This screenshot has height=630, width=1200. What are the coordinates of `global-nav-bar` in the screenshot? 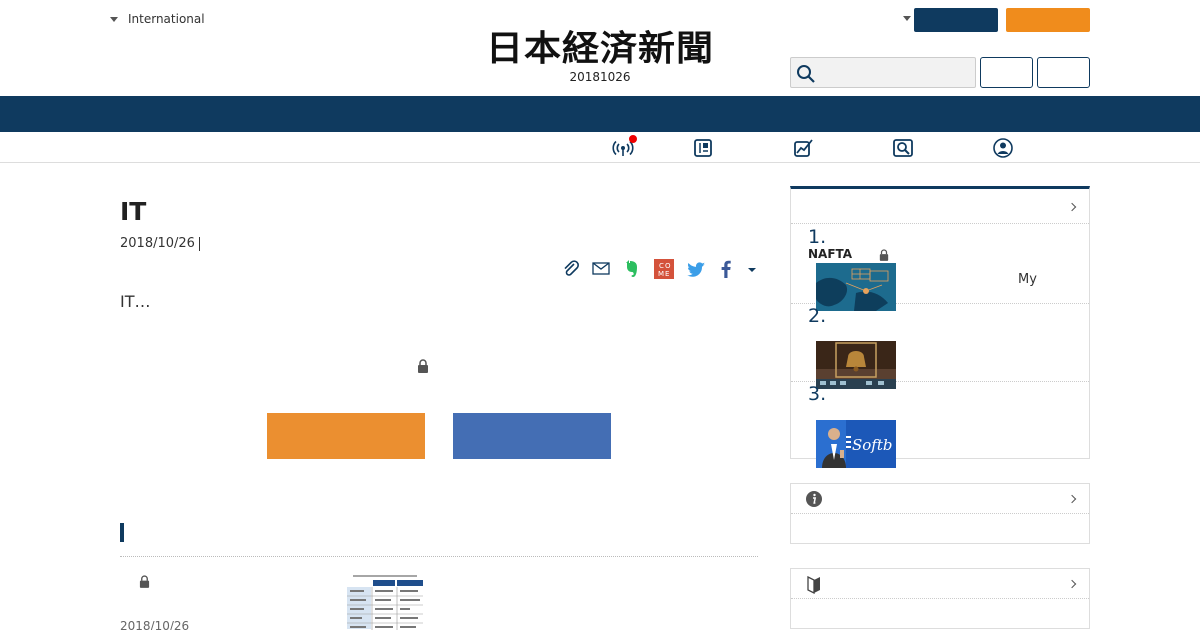 It's located at (600, 114).